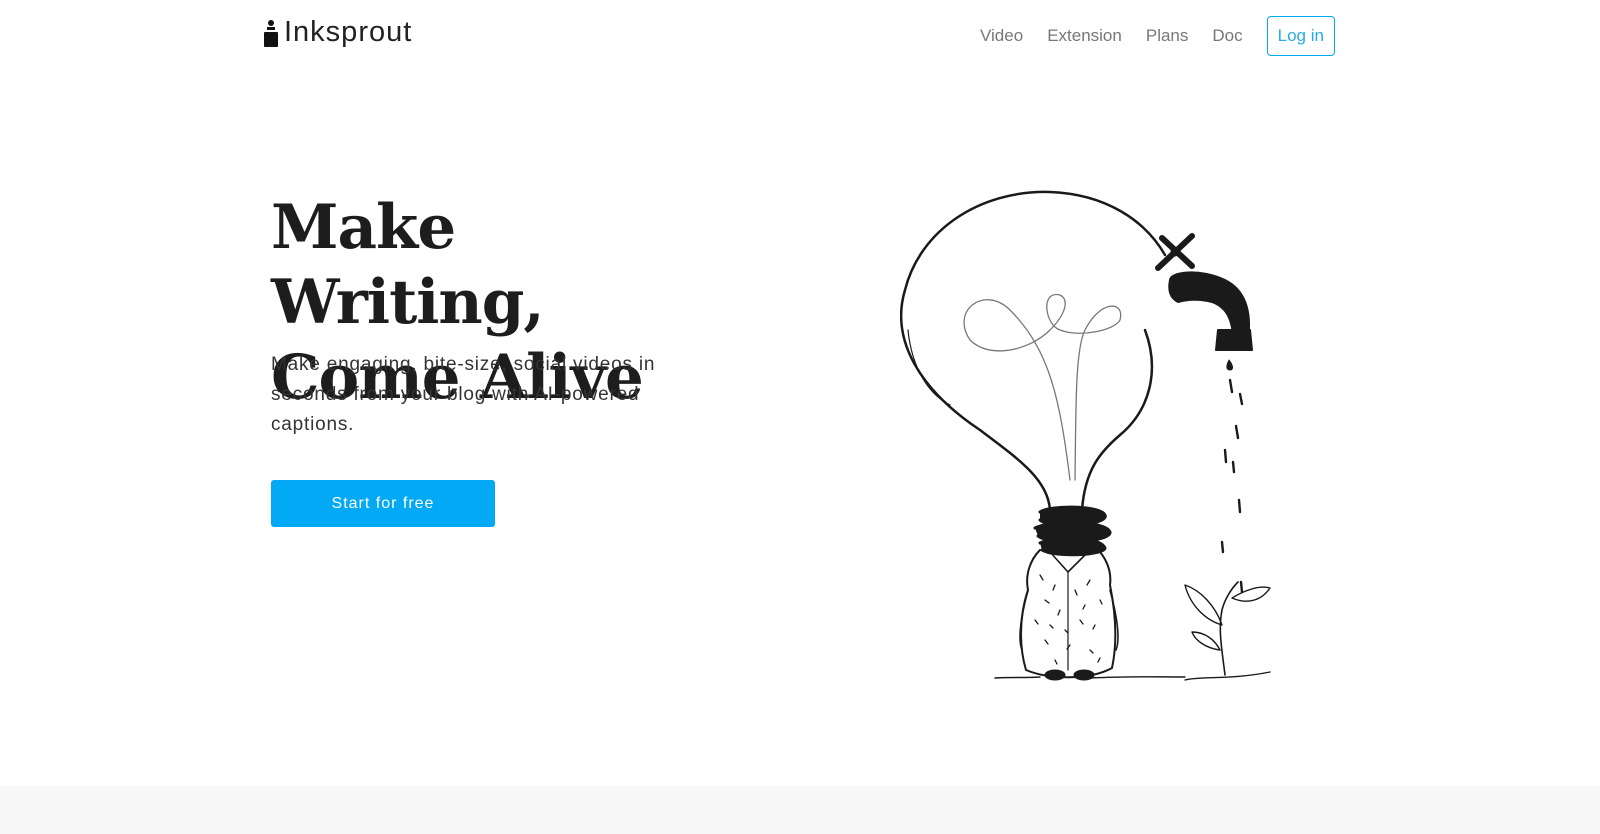 The height and width of the screenshot is (834, 1600). Describe the element at coordinates (383, 503) in the screenshot. I see `start-for-free-button: Start for free` at that location.